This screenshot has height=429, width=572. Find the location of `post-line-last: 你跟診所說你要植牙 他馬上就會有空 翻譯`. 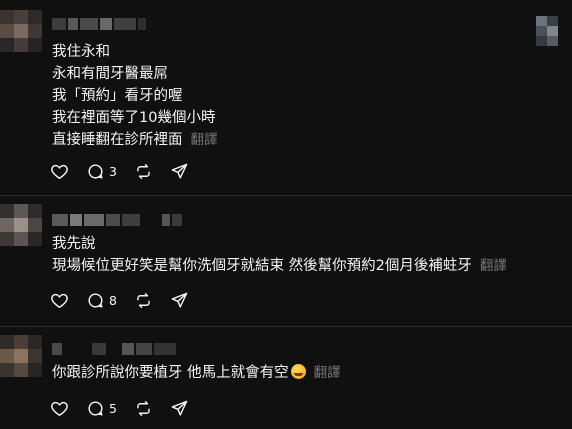

post-line-last: 你跟診所說你要植牙 他馬上就會有空 翻譯 is located at coordinates (196, 373).